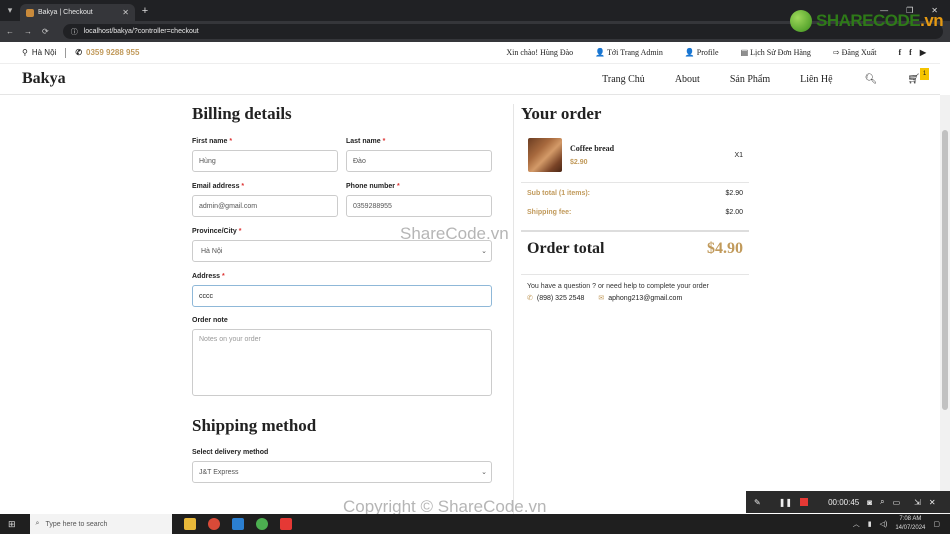 Image resolution: width=950 pixels, height=534 pixels. I want to click on close-recorder-icon: ✕, so click(932, 502).